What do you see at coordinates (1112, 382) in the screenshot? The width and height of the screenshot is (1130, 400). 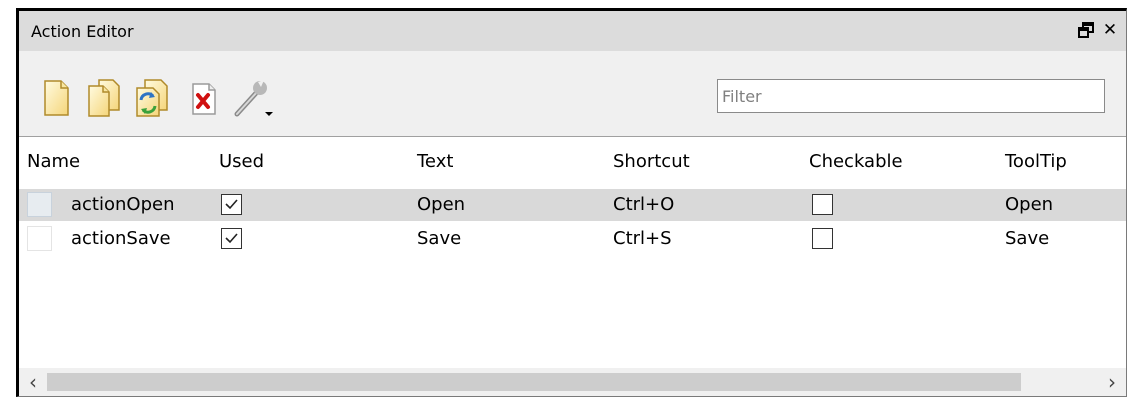 I see `scroll-right-icon: ›` at bounding box center [1112, 382].